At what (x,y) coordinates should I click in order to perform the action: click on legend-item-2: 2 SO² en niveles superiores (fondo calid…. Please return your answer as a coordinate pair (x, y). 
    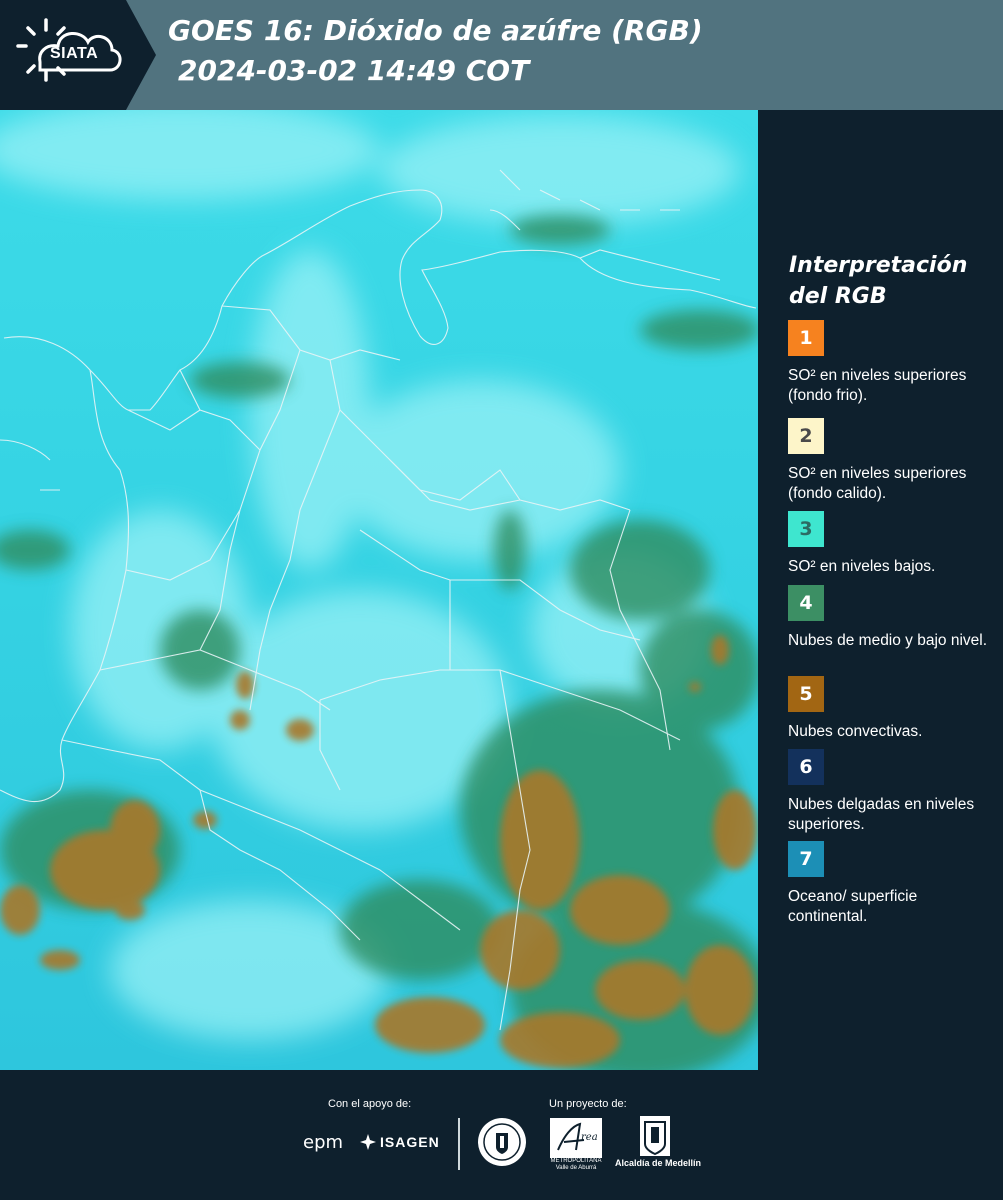
    Looking at the image, I should click on (890, 461).